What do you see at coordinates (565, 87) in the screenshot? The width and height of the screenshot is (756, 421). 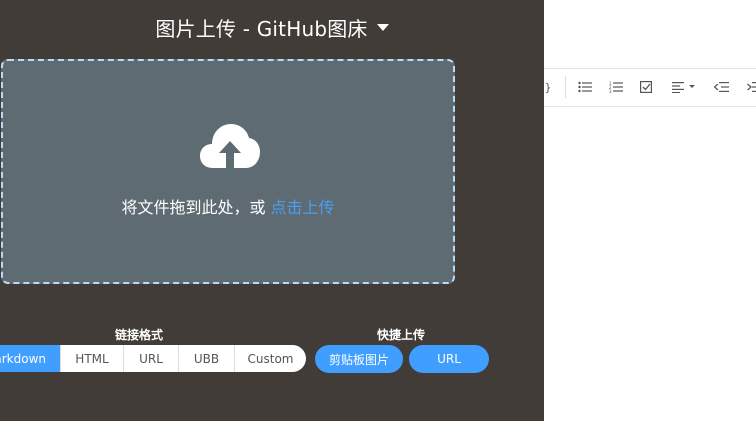 I see `toolbar-divider` at bounding box center [565, 87].